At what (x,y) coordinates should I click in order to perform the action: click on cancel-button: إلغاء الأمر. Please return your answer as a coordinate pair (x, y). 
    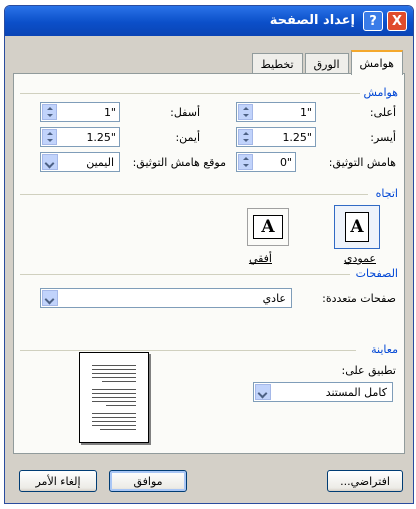
    Looking at the image, I should click on (58, 481).